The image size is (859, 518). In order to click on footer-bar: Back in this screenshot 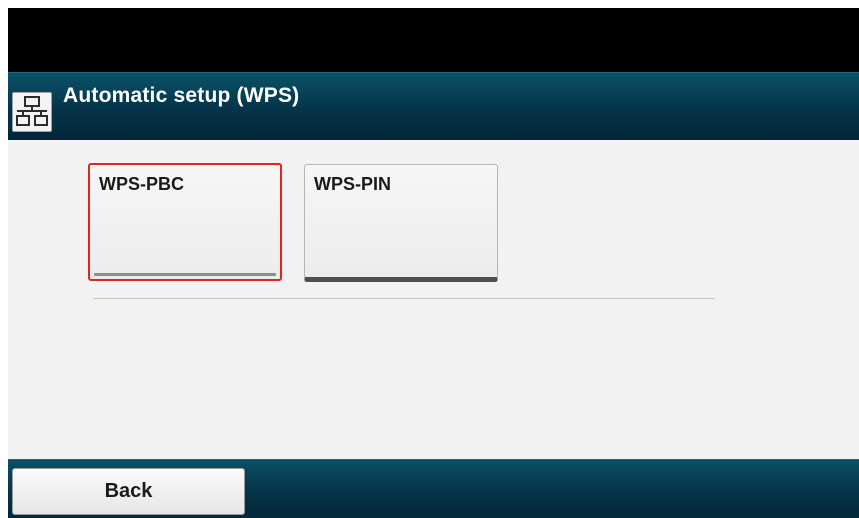, I will do `click(433, 488)`.